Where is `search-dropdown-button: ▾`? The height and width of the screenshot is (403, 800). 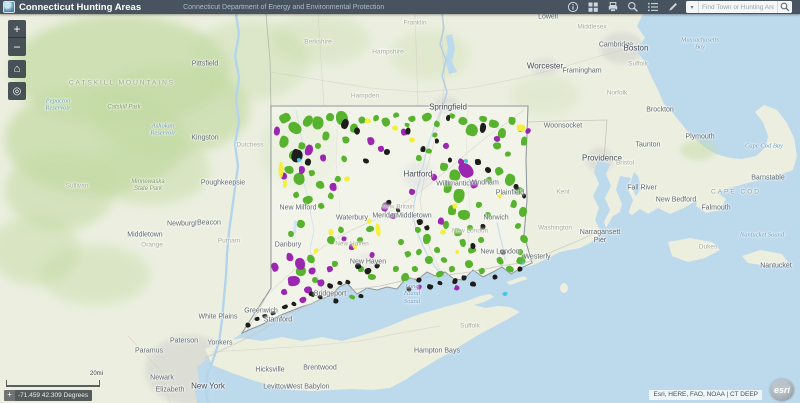 search-dropdown-button: ▾ is located at coordinates (692, 7).